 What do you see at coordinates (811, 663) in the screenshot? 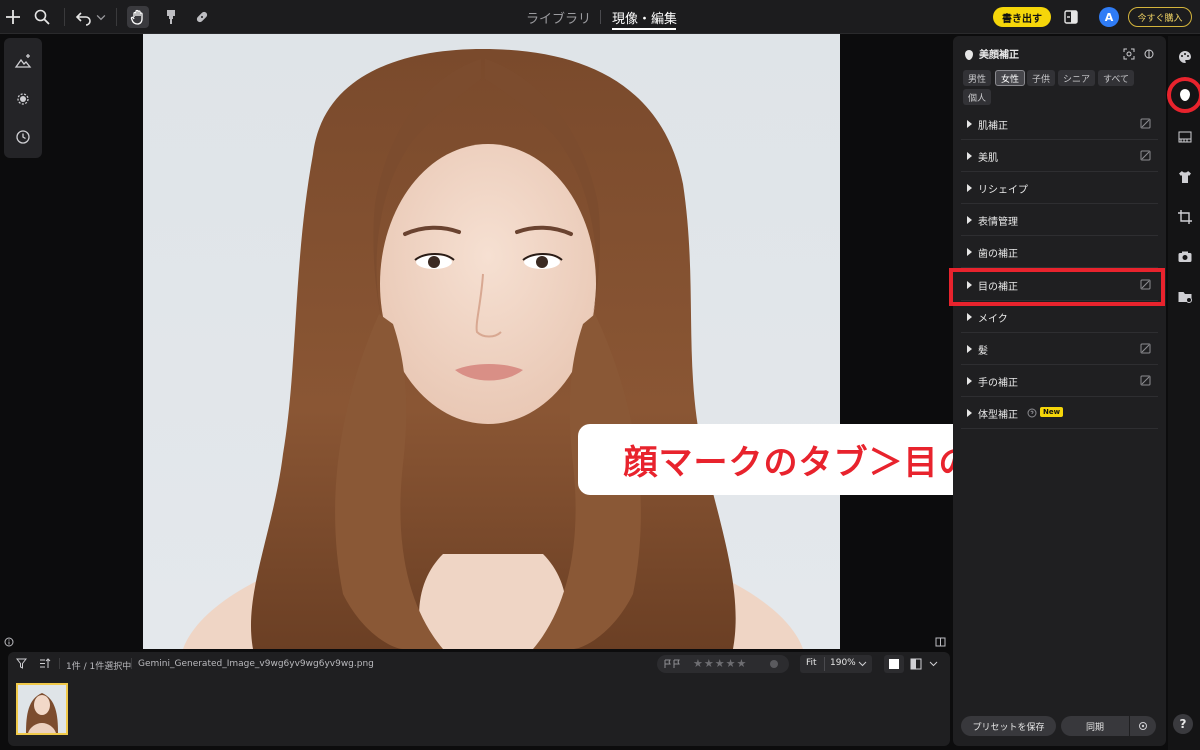
I see `fit-button: Fit` at bounding box center [811, 663].